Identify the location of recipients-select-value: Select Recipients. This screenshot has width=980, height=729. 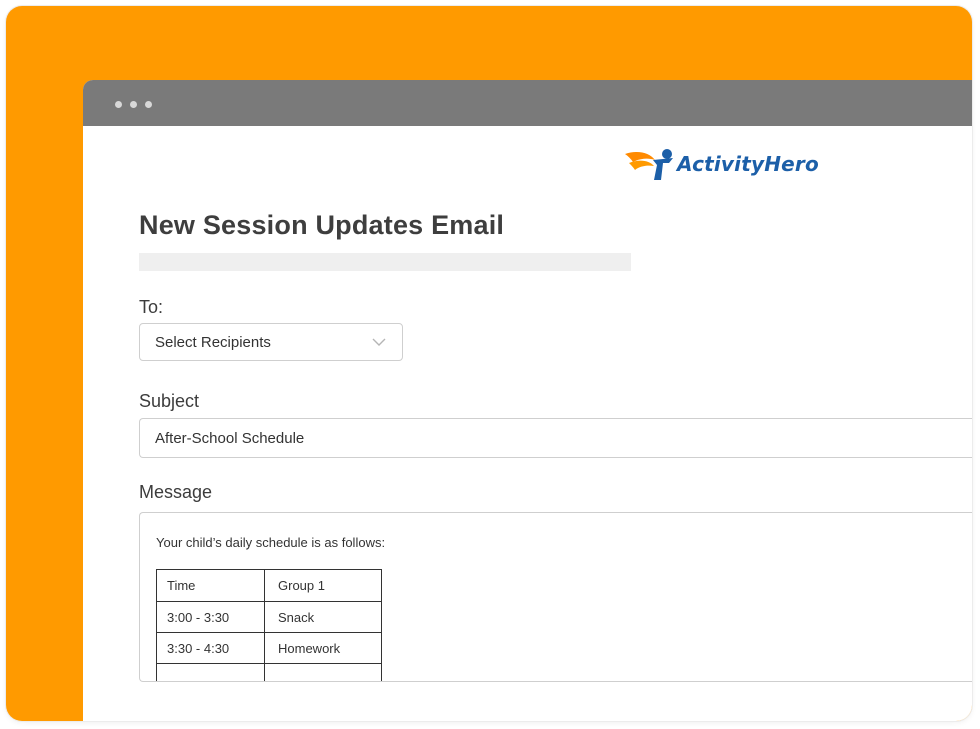
(213, 342).